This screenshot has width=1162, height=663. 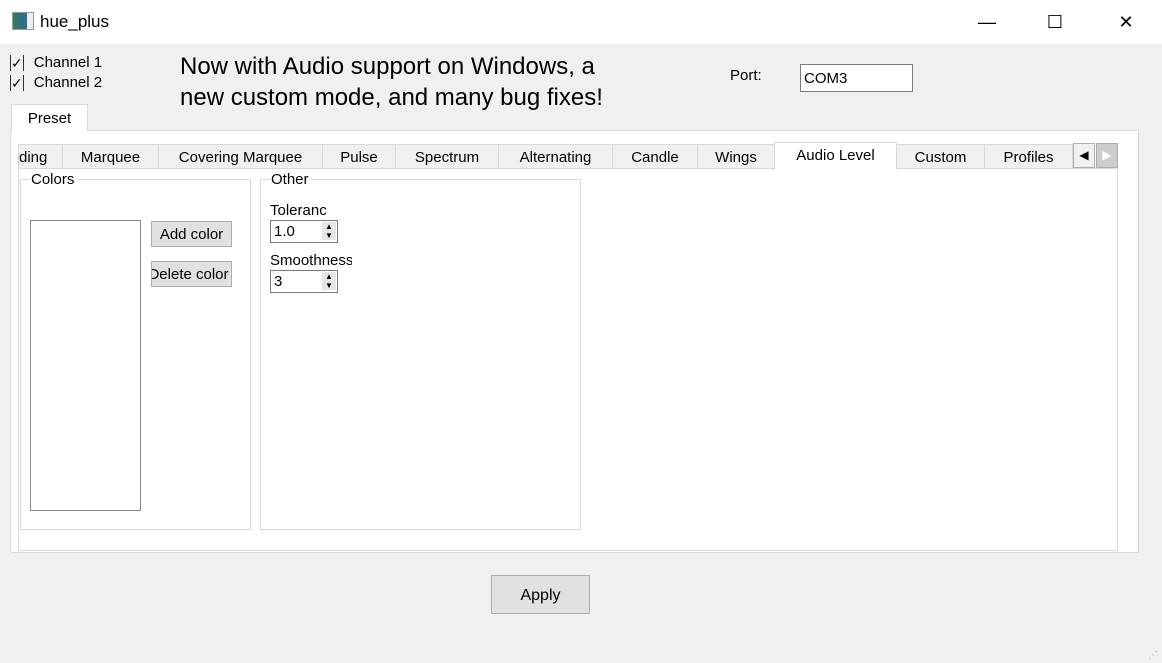 What do you see at coordinates (655, 156) in the screenshot?
I see `tab-candle: Candle` at bounding box center [655, 156].